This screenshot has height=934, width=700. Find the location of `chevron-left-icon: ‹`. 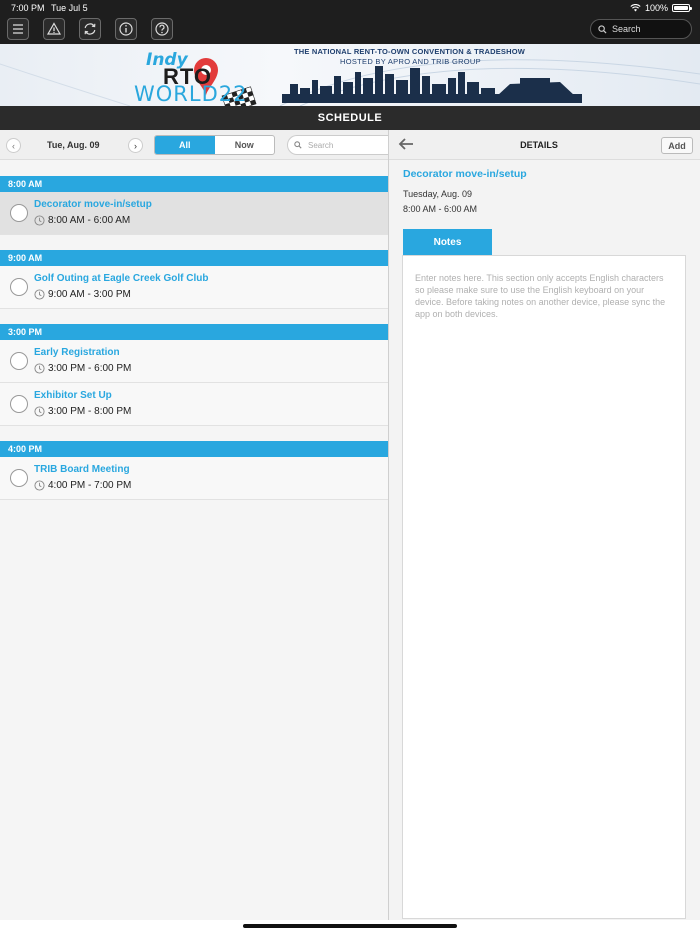

chevron-left-icon: ‹ is located at coordinates (13, 145).